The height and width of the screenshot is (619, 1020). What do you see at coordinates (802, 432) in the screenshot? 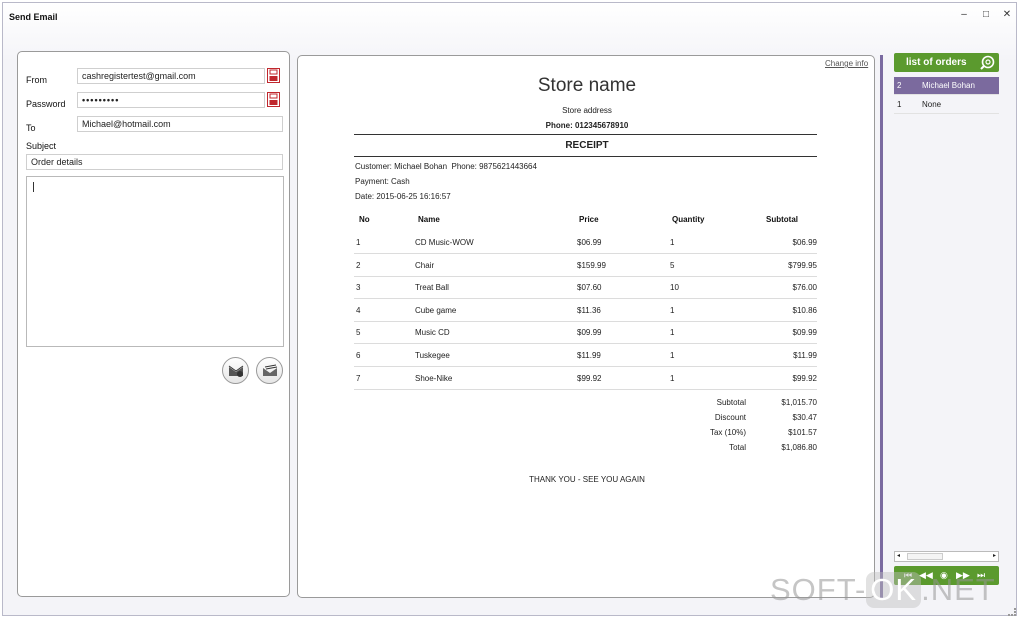
I see `totals-tax-value: $101.57` at bounding box center [802, 432].